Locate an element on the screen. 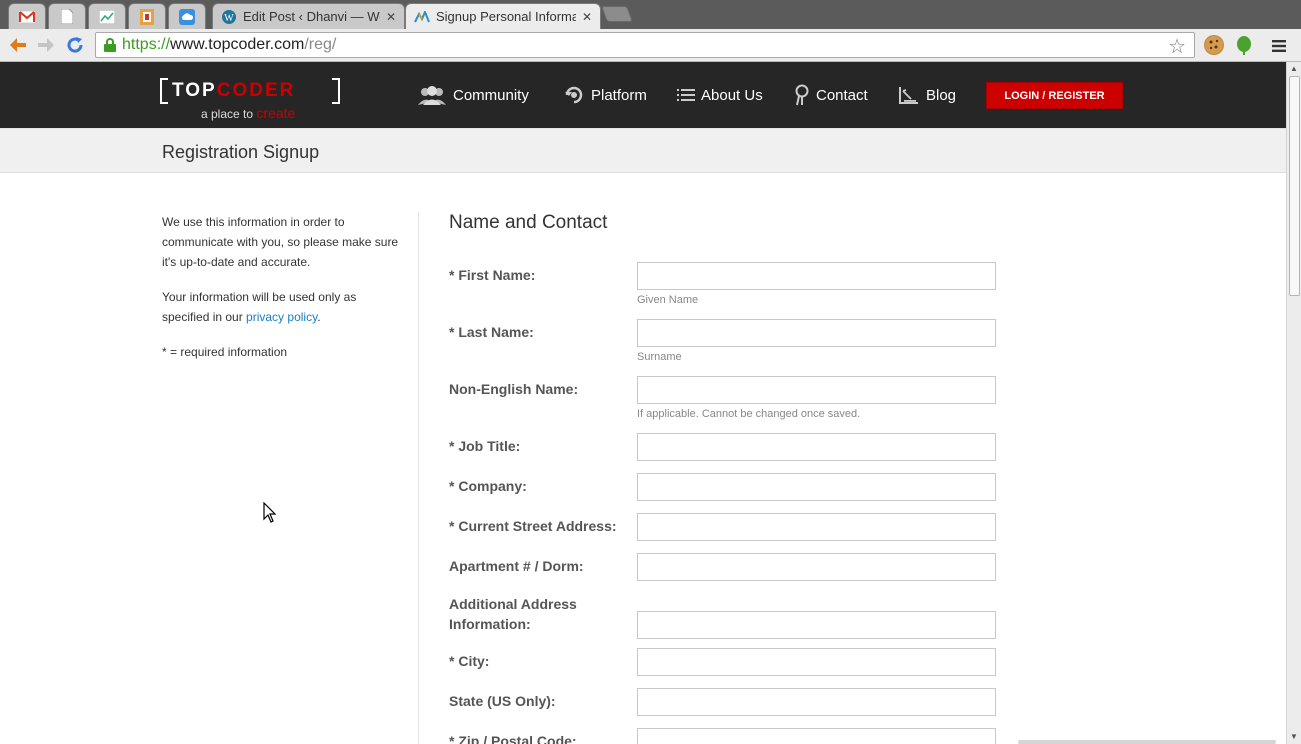  lock-icon is located at coordinates (110, 45).